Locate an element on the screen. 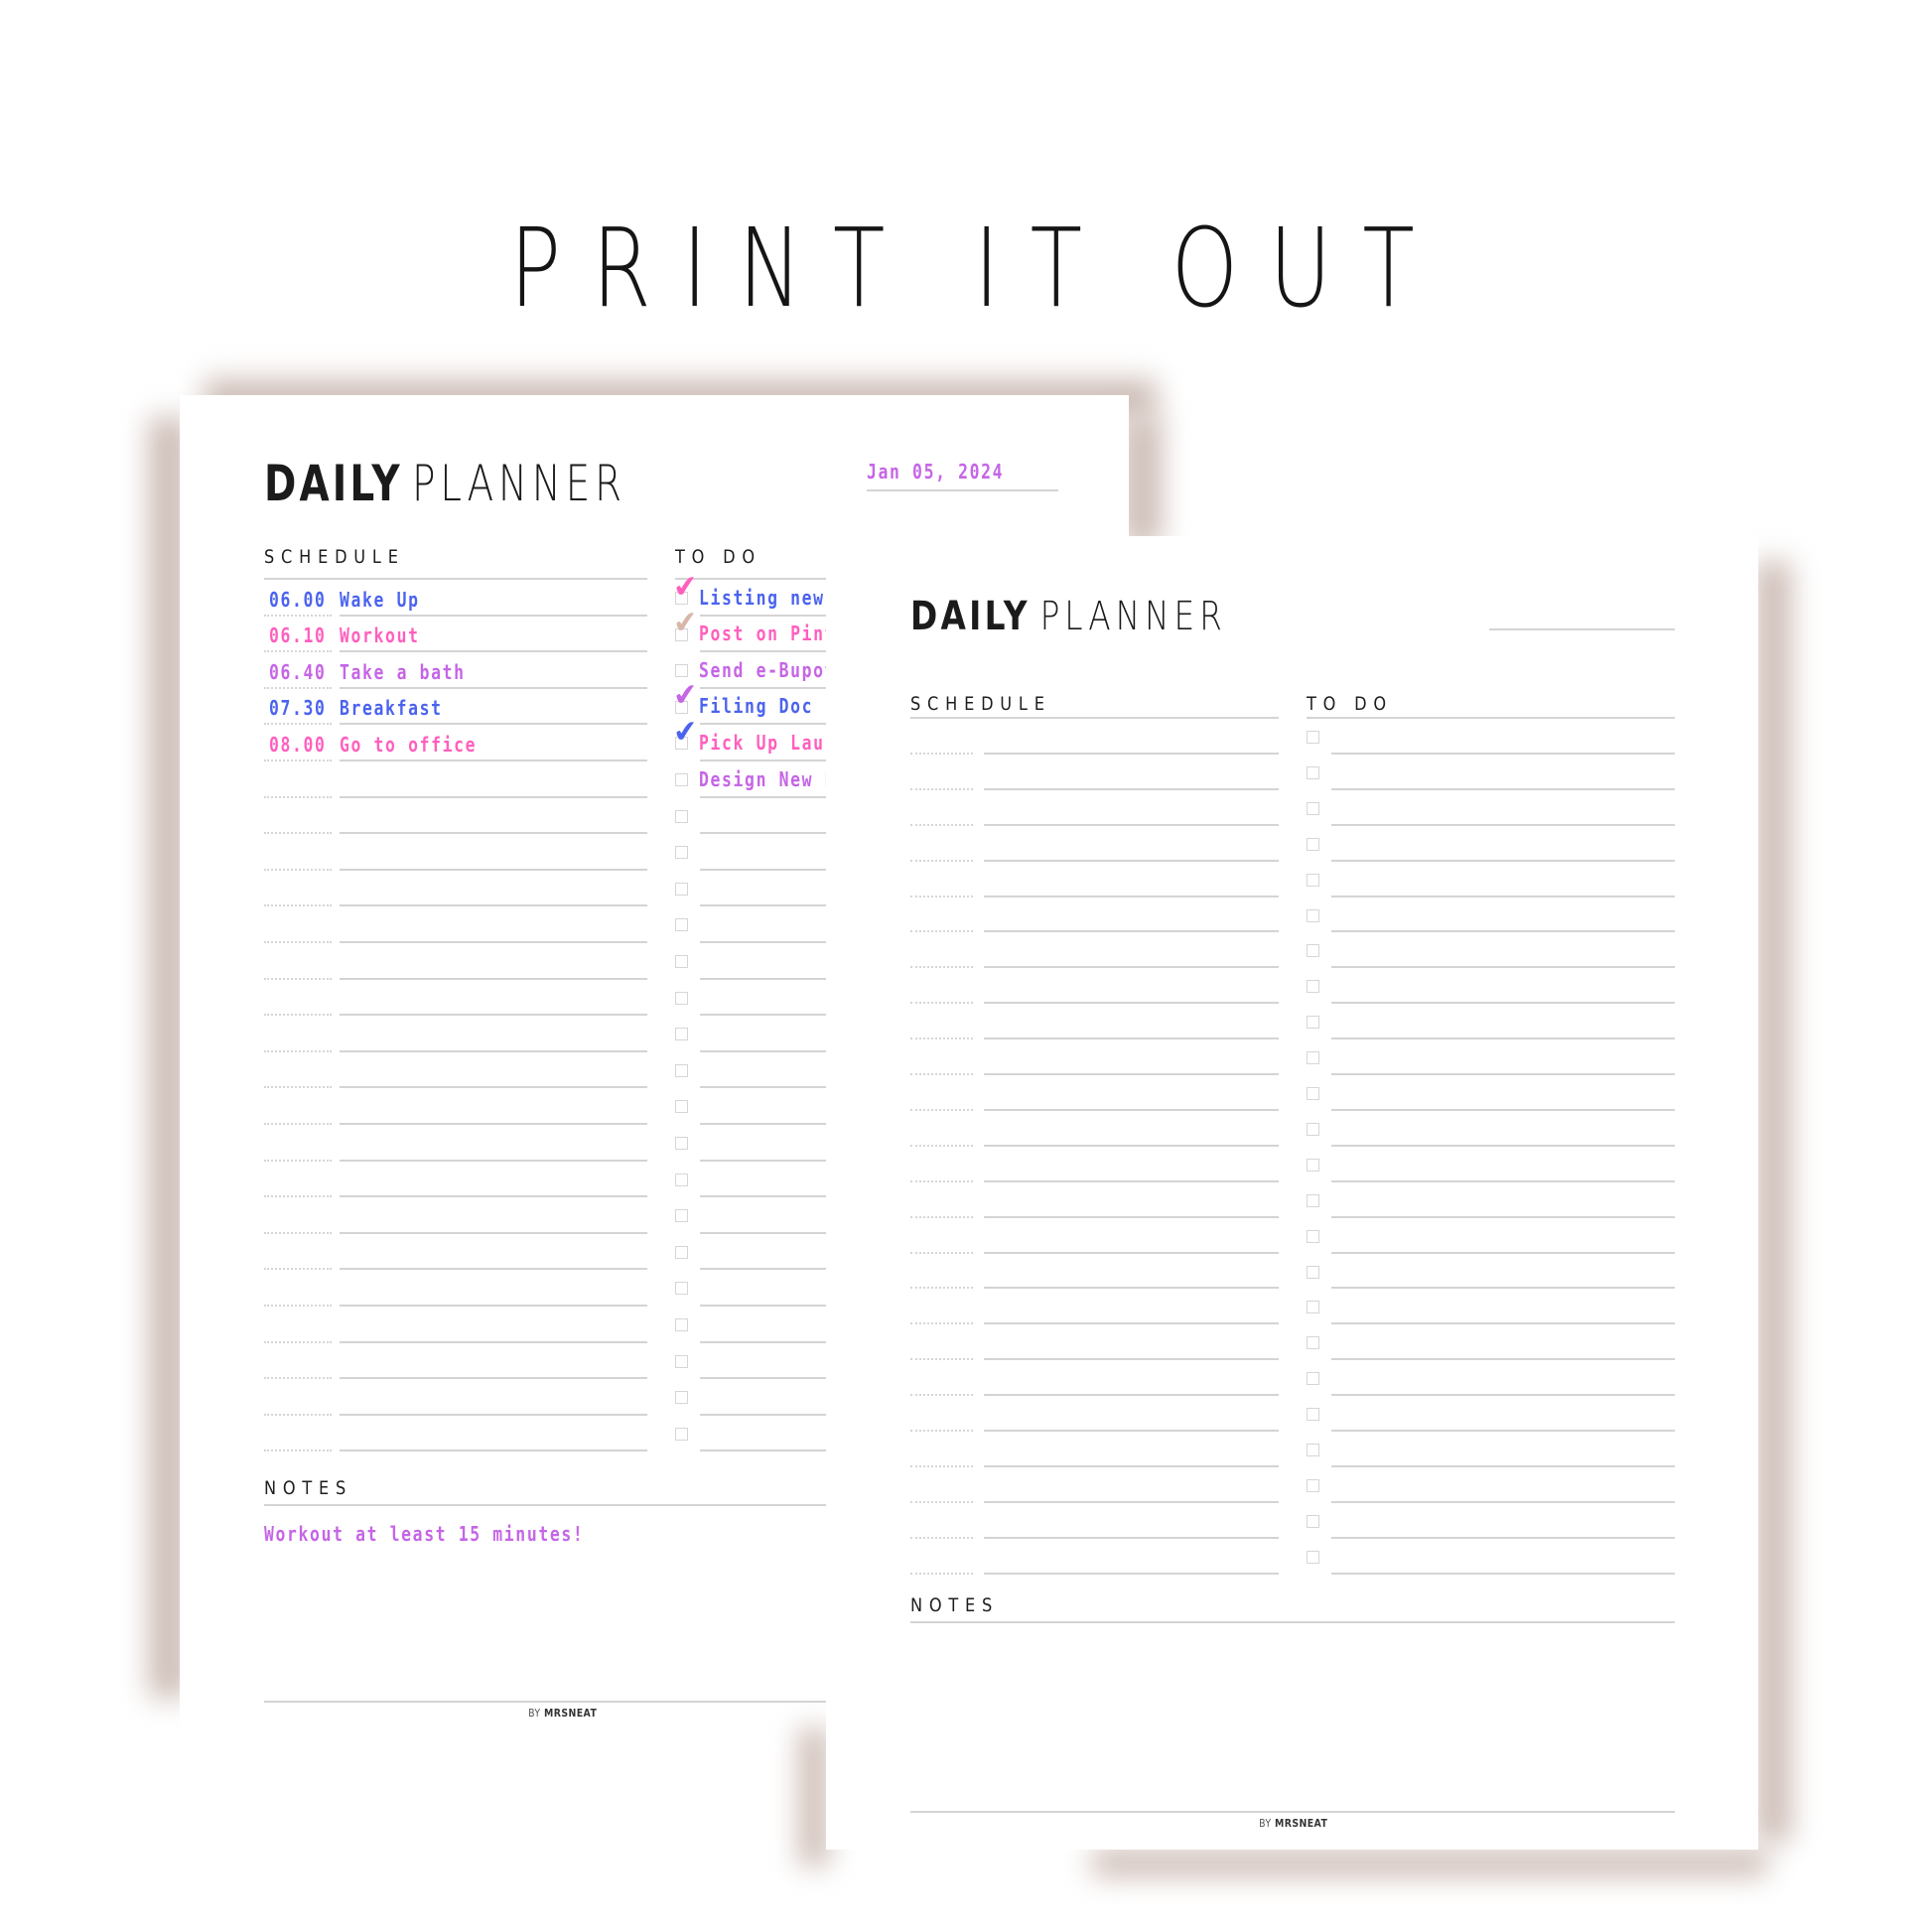 This screenshot has width=1932, height=1932. notes-text: Workout at least 15 minutes! is located at coordinates (424, 1534).